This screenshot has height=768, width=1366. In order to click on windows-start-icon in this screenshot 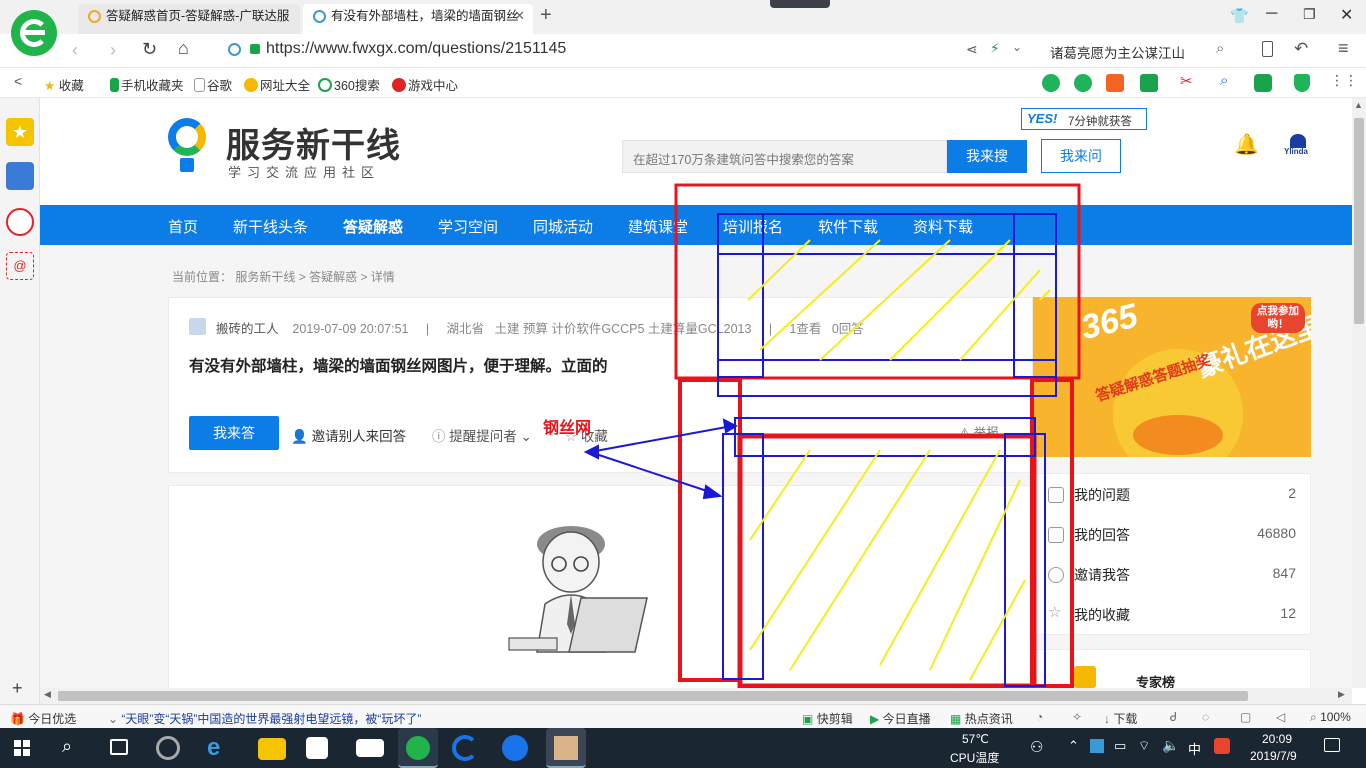, I will do `click(22, 748)`.